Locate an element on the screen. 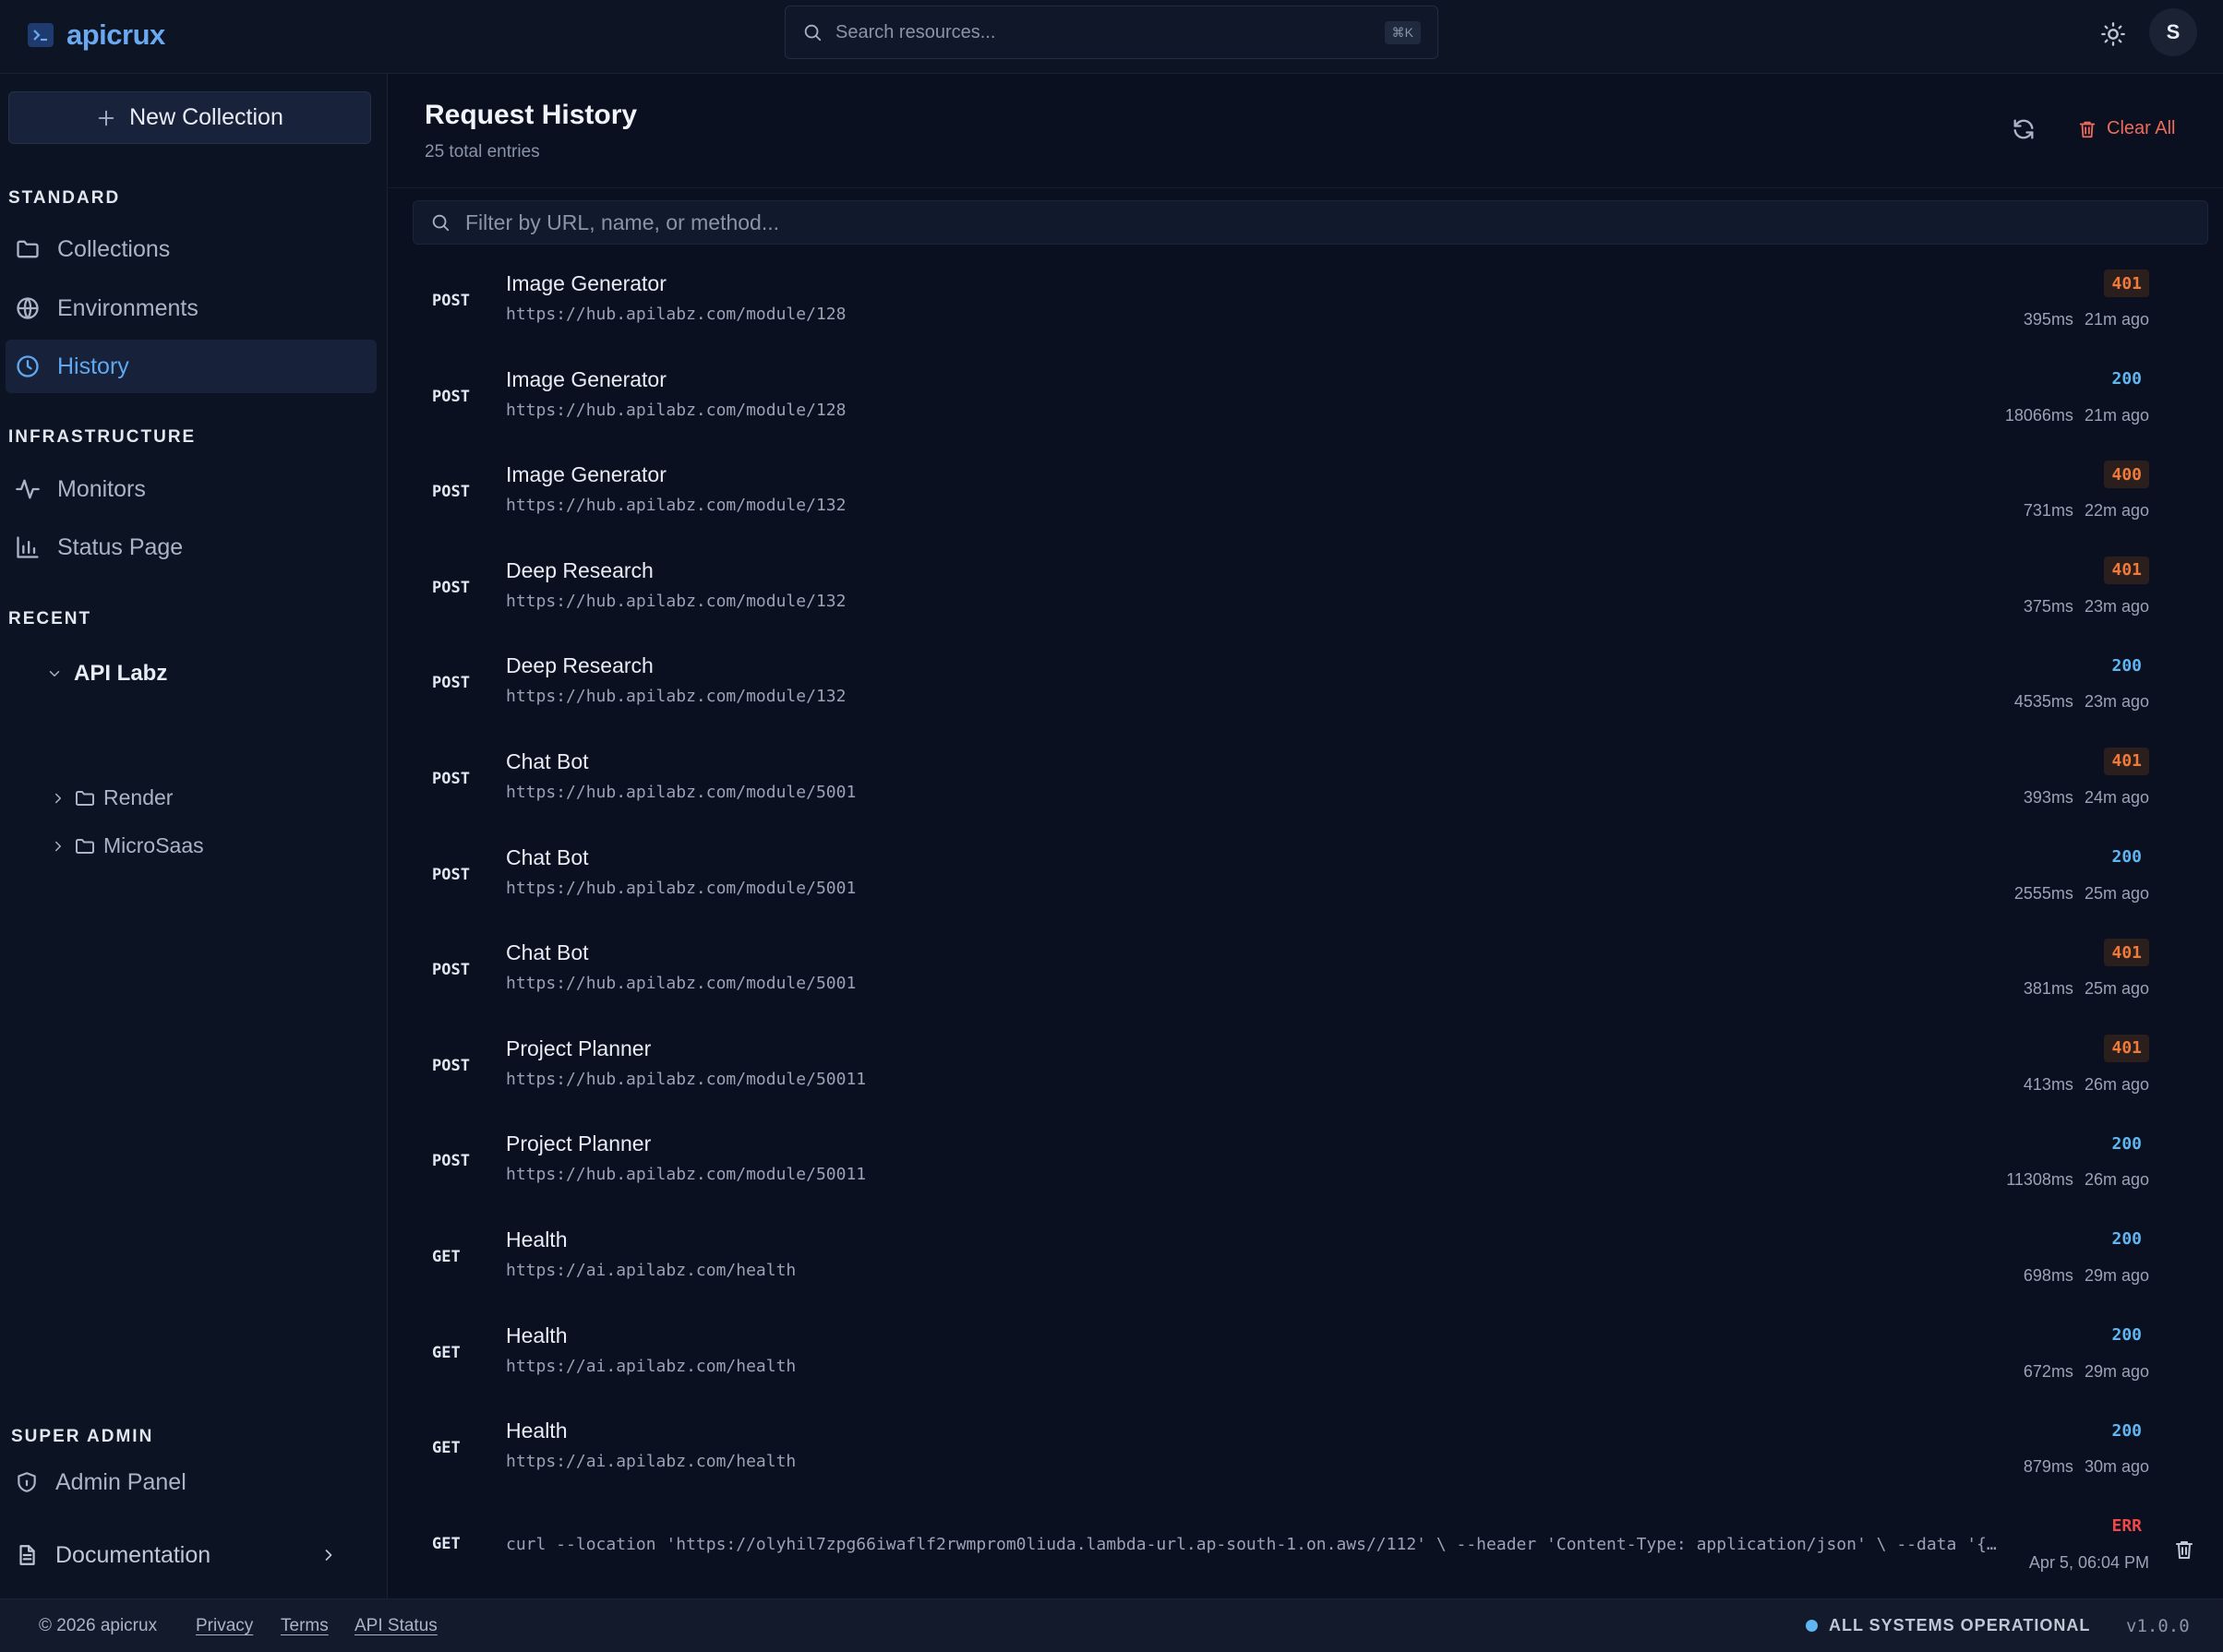 The height and width of the screenshot is (1652, 2223). system-status-label: ALL SYSTEMS OPERATIONAL is located at coordinates (1960, 1625).